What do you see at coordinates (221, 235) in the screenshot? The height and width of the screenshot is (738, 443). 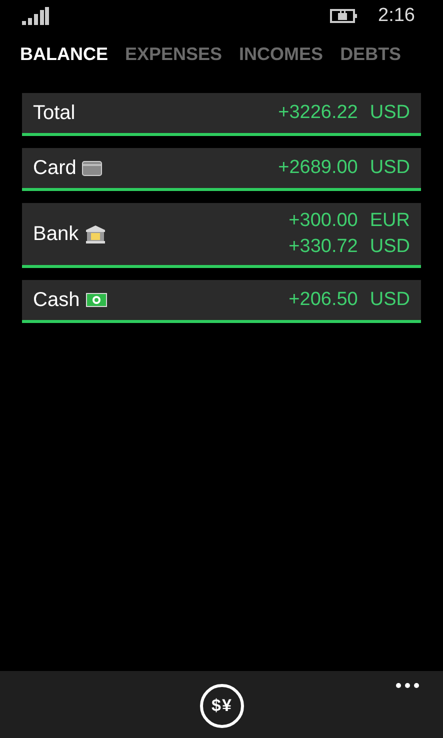 I see `account-card: Bank +300.00 EUR +330.72 USD` at bounding box center [221, 235].